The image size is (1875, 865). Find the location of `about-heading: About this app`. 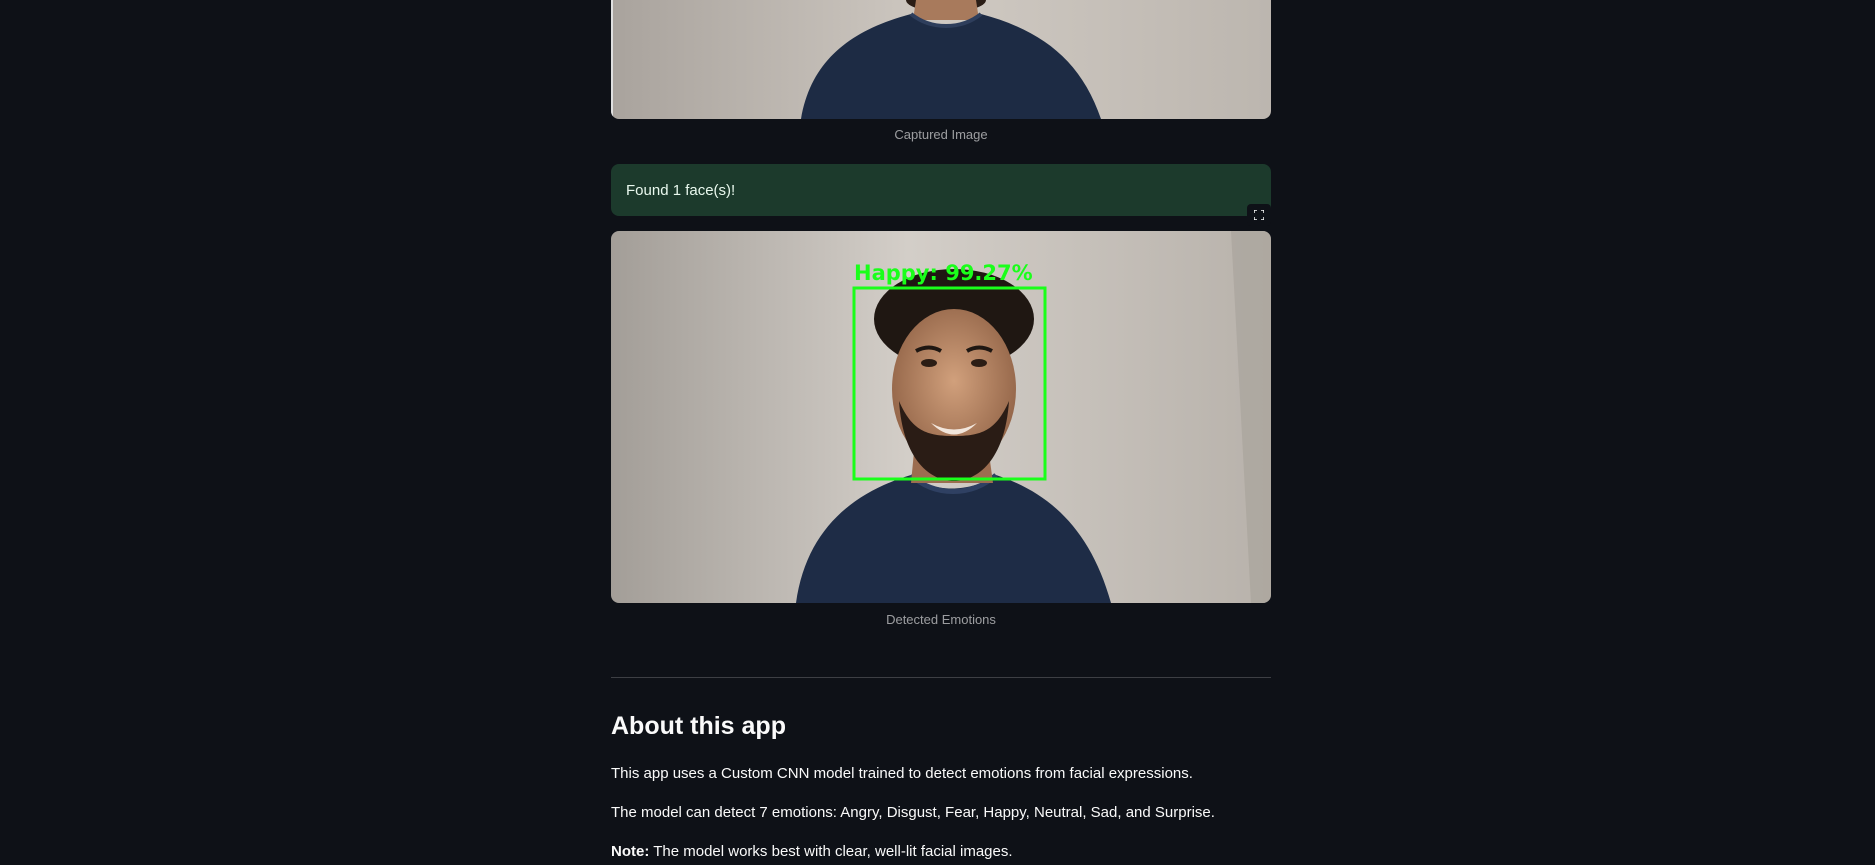

about-heading: About this app is located at coordinates (698, 726).